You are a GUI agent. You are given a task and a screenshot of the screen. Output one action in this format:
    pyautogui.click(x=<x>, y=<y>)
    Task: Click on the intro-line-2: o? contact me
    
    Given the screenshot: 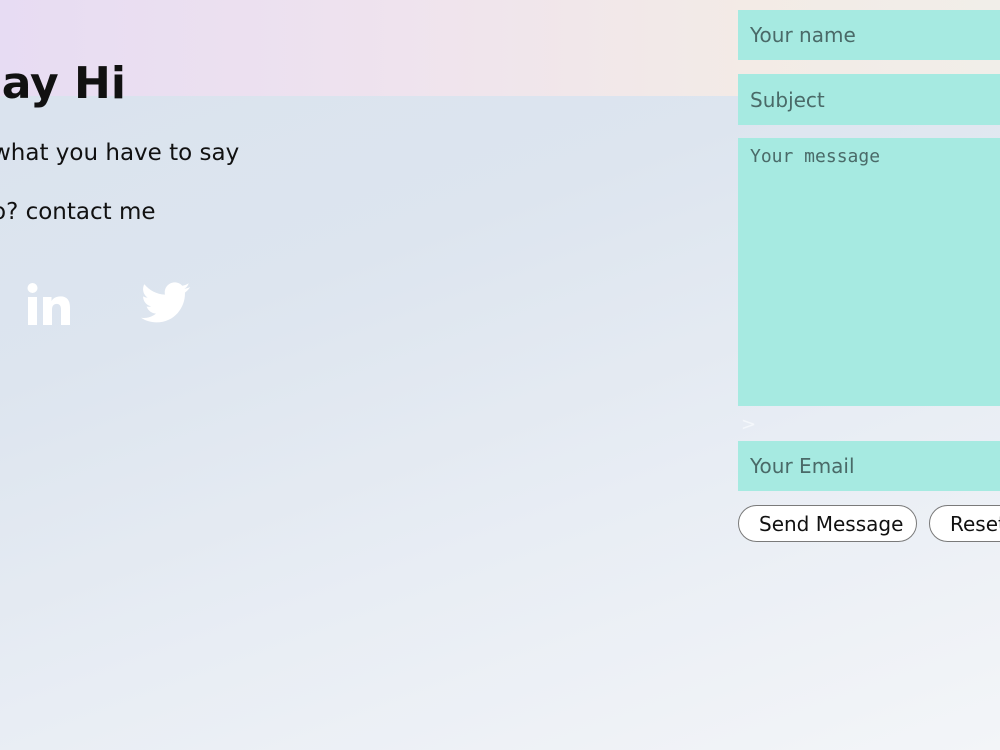 What is the action you would take?
    pyautogui.click(x=78, y=212)
    